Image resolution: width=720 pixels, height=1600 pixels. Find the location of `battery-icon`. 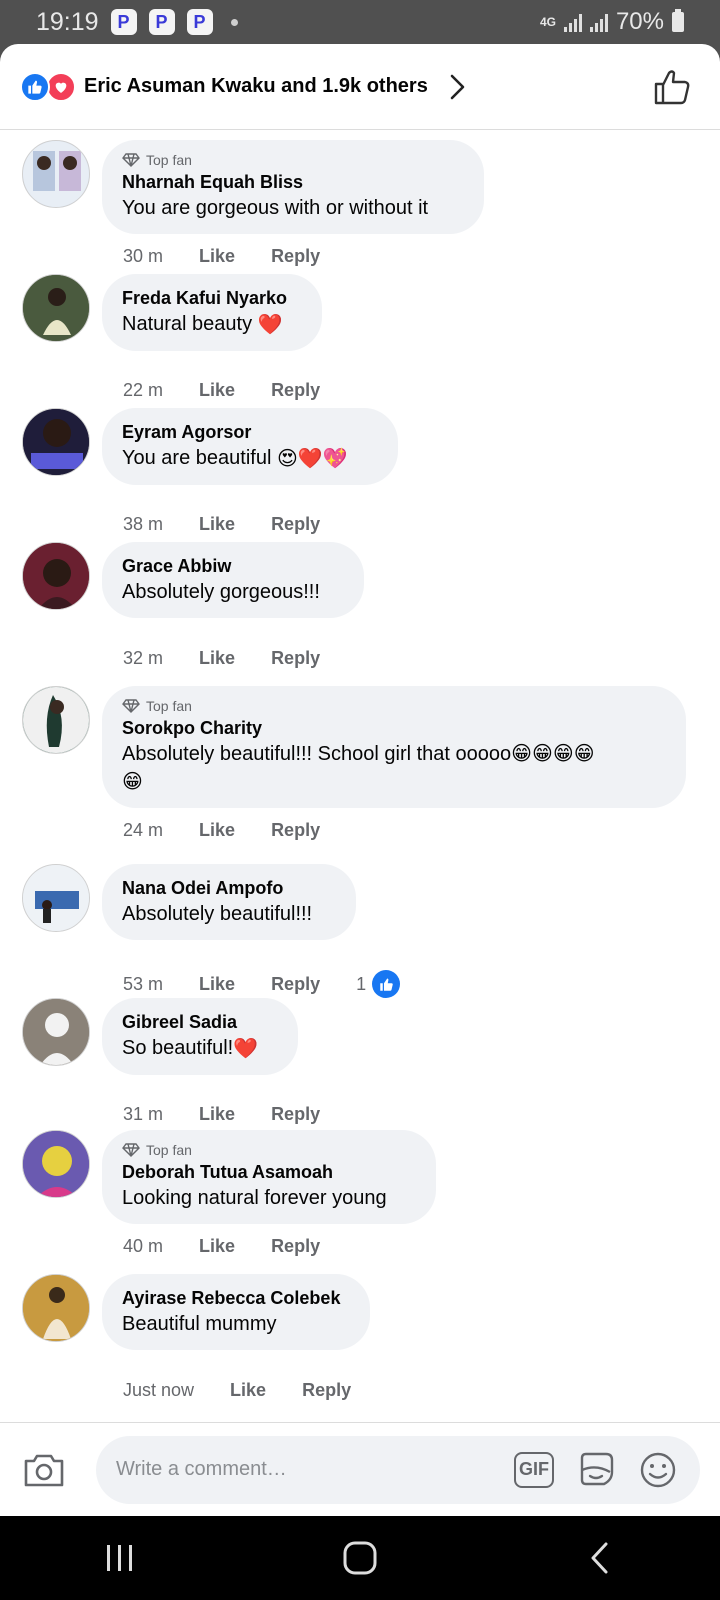

battery-icon is located at coordinates (678, 20).